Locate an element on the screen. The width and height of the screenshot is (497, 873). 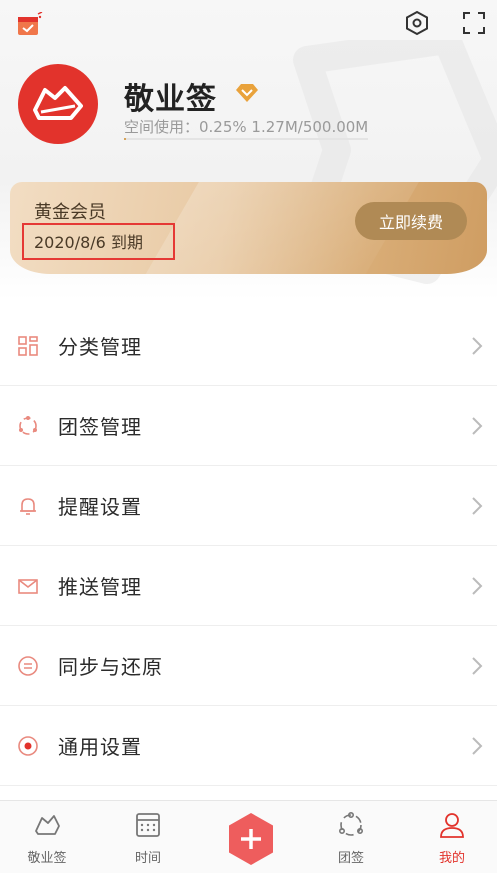
menu-item-reminder: 提醒设置 is located at coordinates (248, 506).